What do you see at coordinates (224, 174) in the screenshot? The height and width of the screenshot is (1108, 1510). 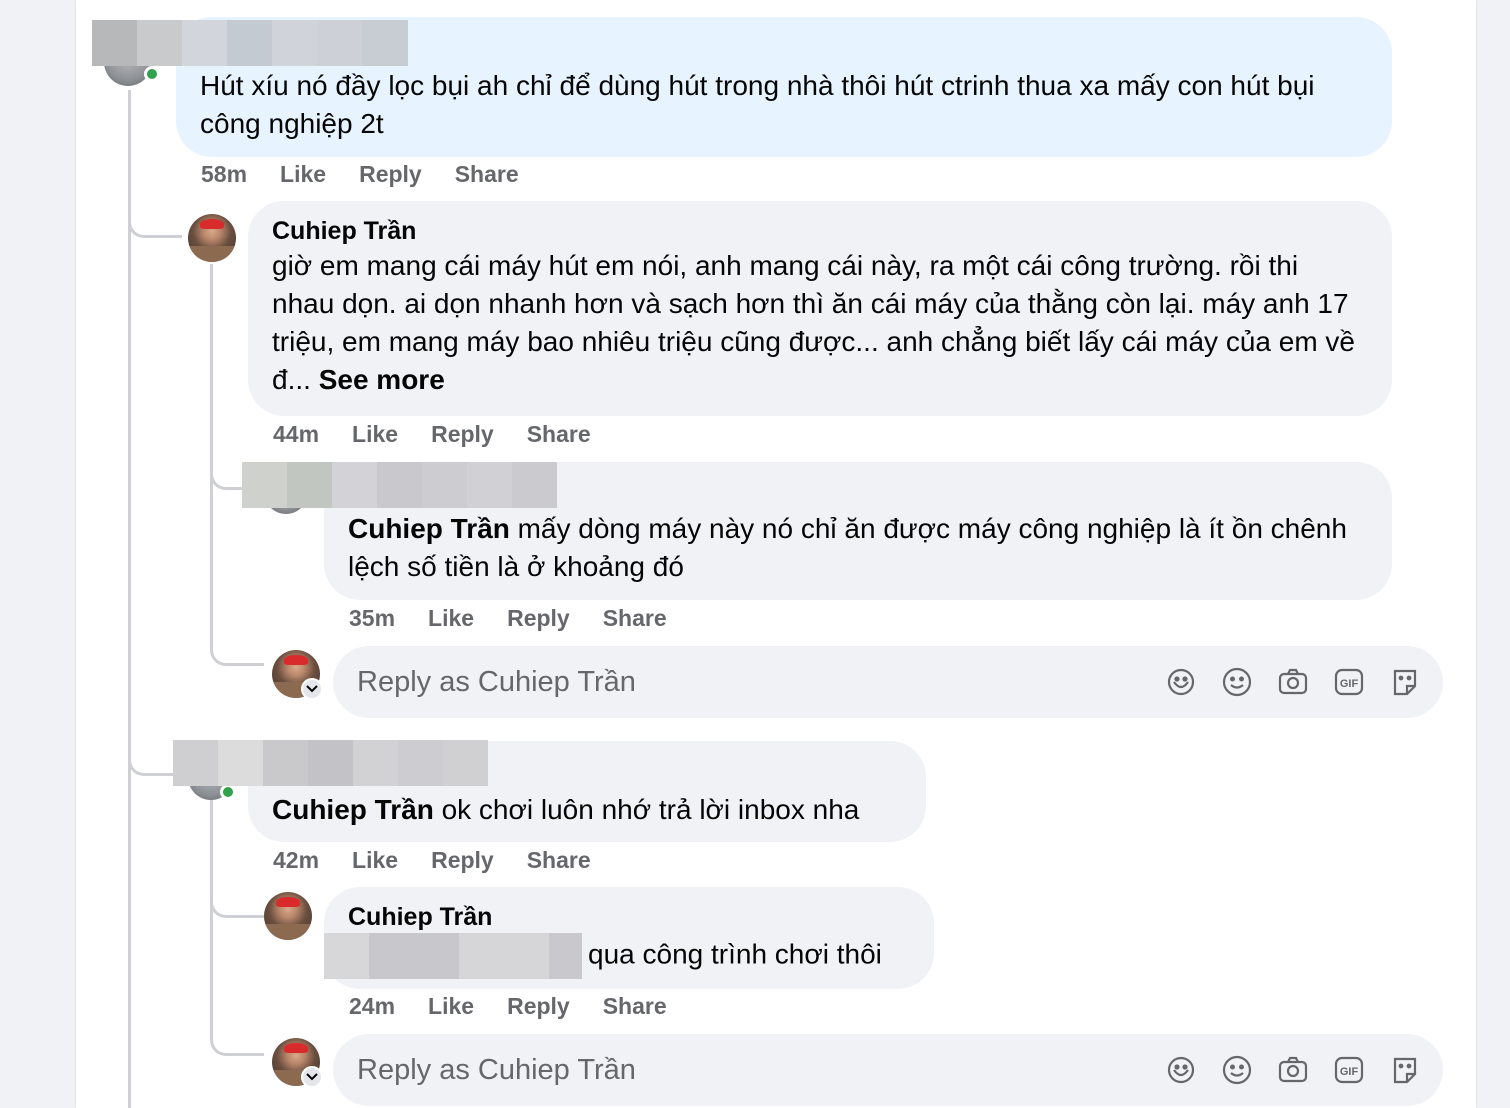 I see `comment-timestamp: 58m` at bounding box center [224, 174].